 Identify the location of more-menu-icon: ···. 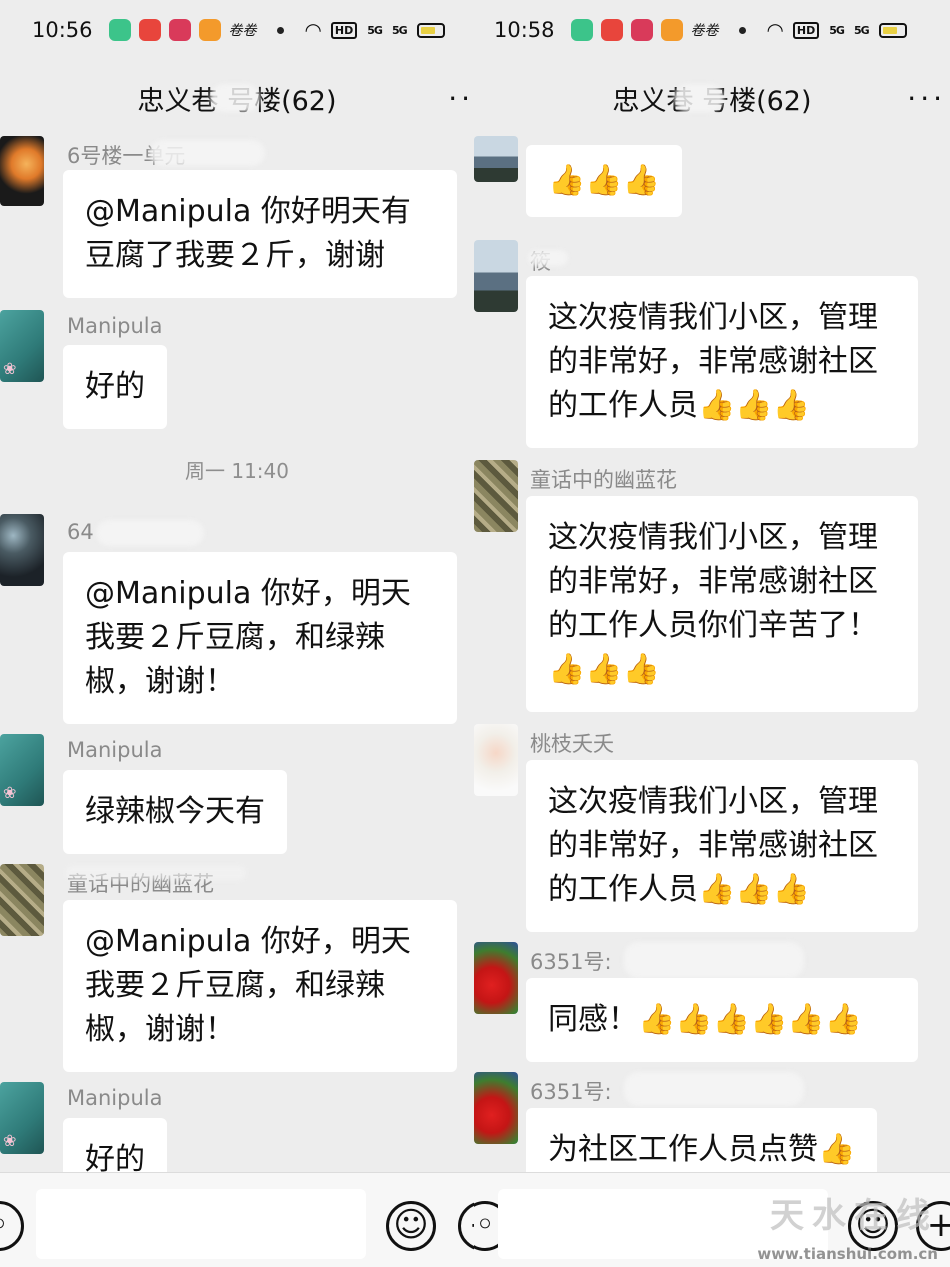
(926, 98).